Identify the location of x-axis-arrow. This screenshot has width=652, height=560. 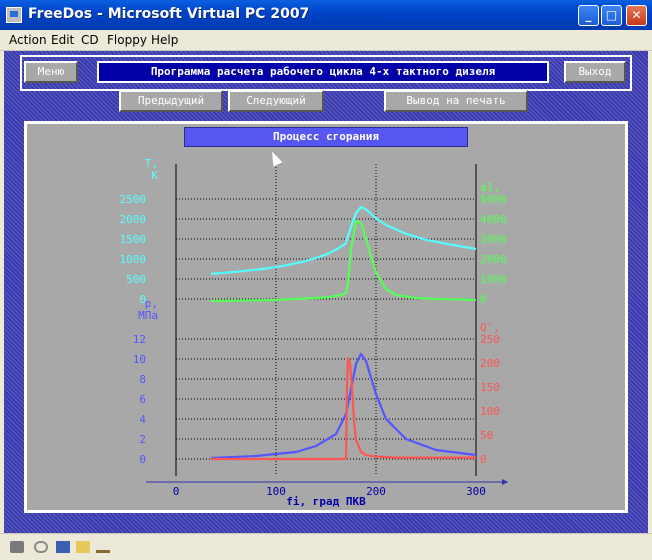
(505, 482).